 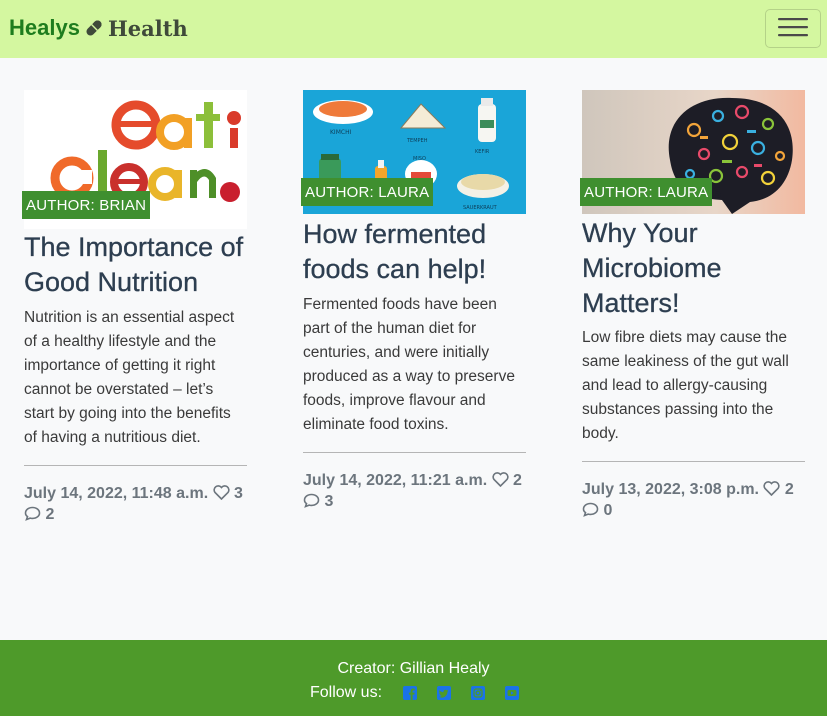 I want to click on svg-text: S, so click(x=717, y=194).